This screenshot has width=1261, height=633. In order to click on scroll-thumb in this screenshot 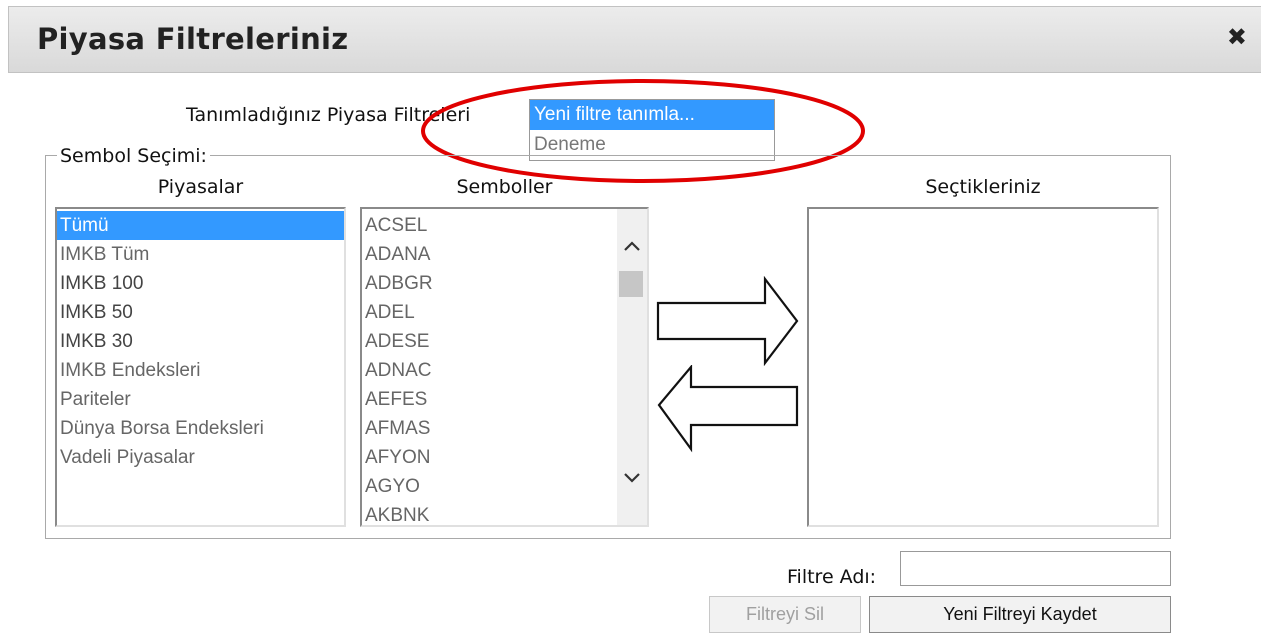, I will do `click(631, 284)`.